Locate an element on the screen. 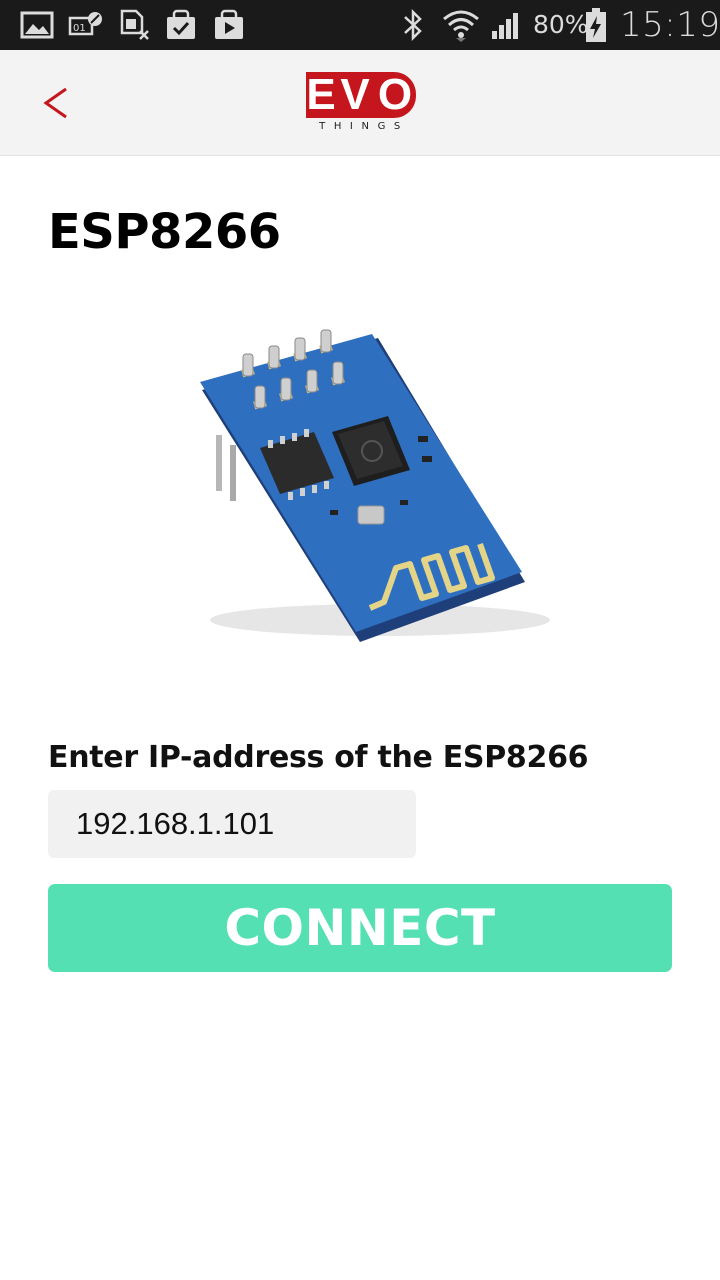  logo-things: THINGS is located at coordinates (364, 126).